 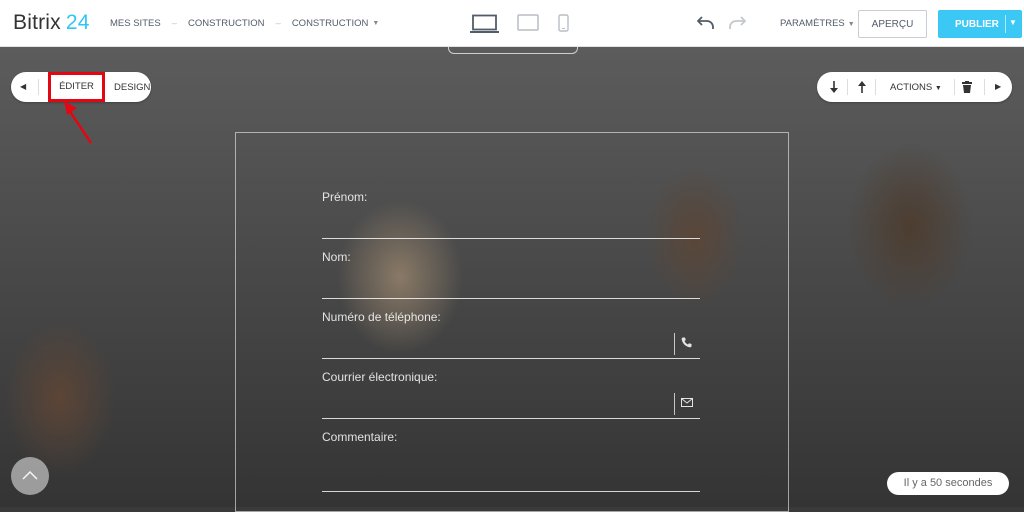 What do you see at coordinates (511, 358) in the screenshot?
I see `phone-field` at bounding box center [511, 358].